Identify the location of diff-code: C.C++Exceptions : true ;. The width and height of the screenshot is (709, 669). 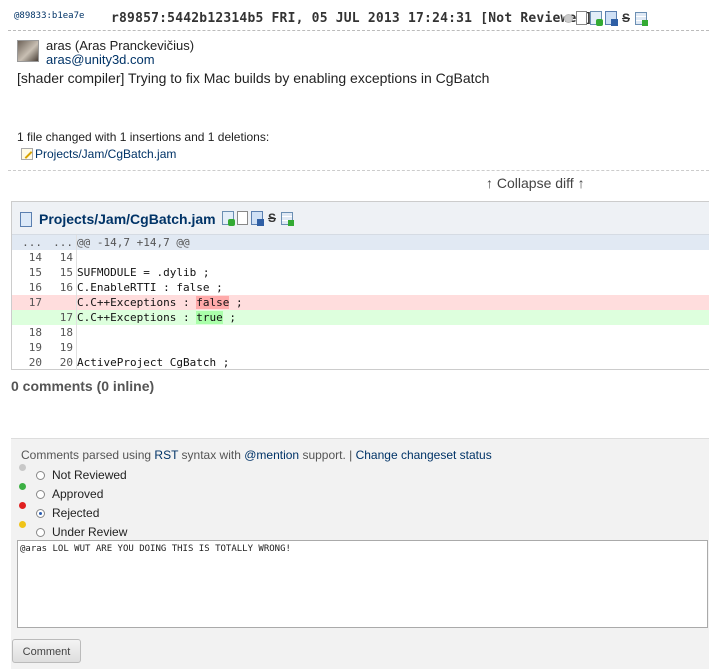
(156, 317).